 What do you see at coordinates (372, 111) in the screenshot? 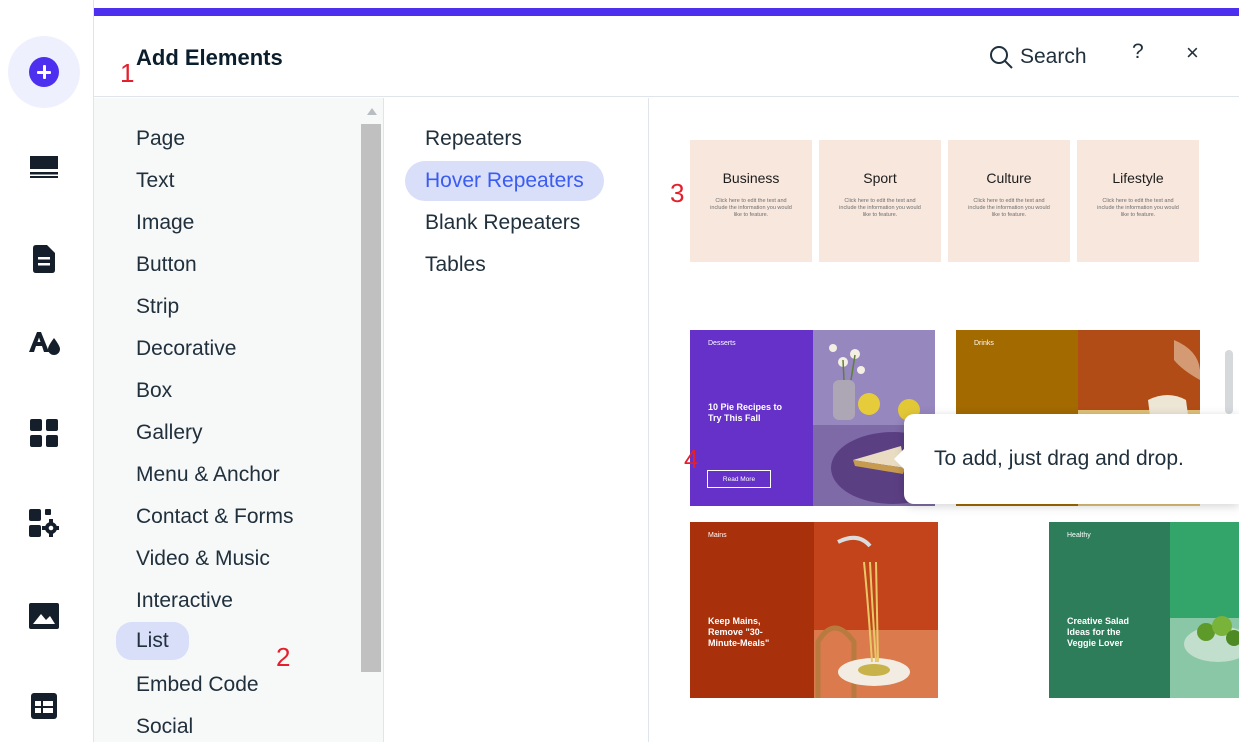
I see `scroll-up-icon` at bounding box center [372, 111].